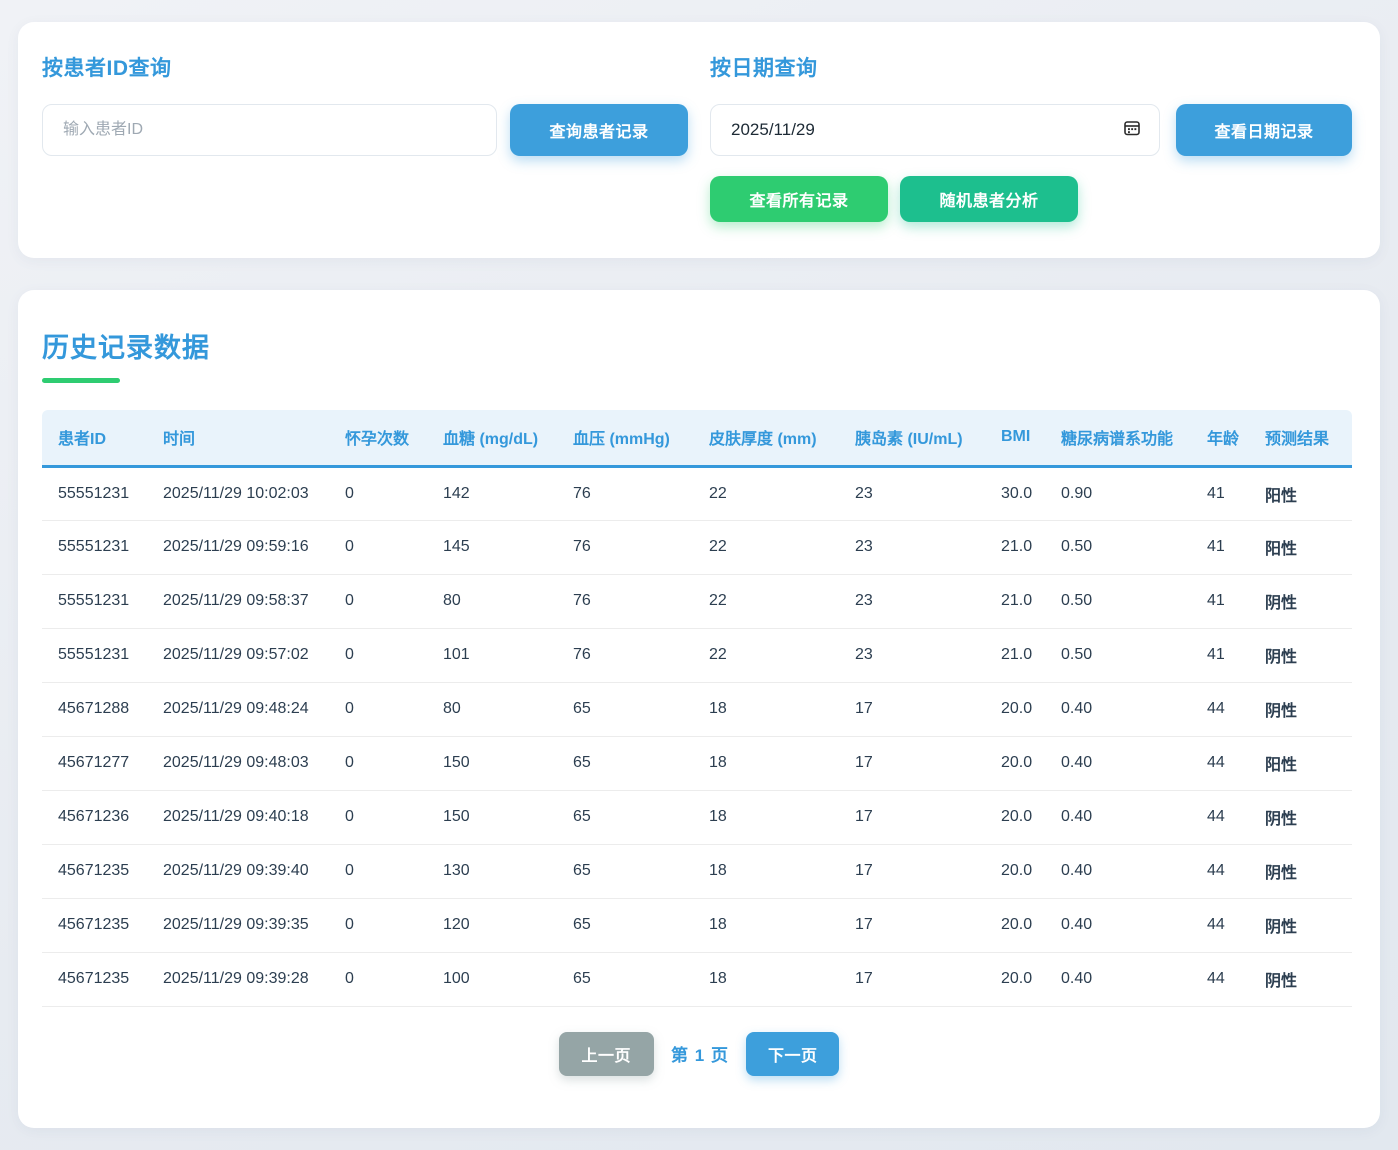 The image size is (1398, 1150). What do you see at coordinates (107, 68) in the screenshot?
I see `search-by-id-title: 按患者ID查询` at bounding box center [107, 68].